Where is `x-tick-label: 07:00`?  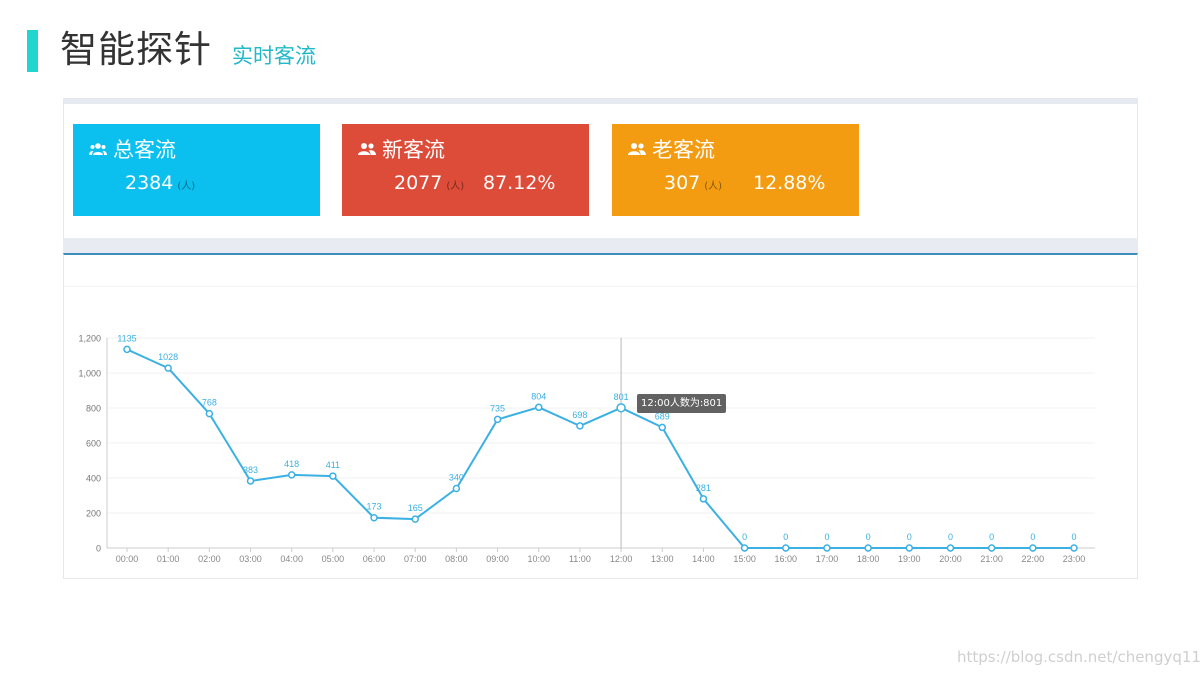 x-tick-label: 07:00 is located at coordinates (415, 559).